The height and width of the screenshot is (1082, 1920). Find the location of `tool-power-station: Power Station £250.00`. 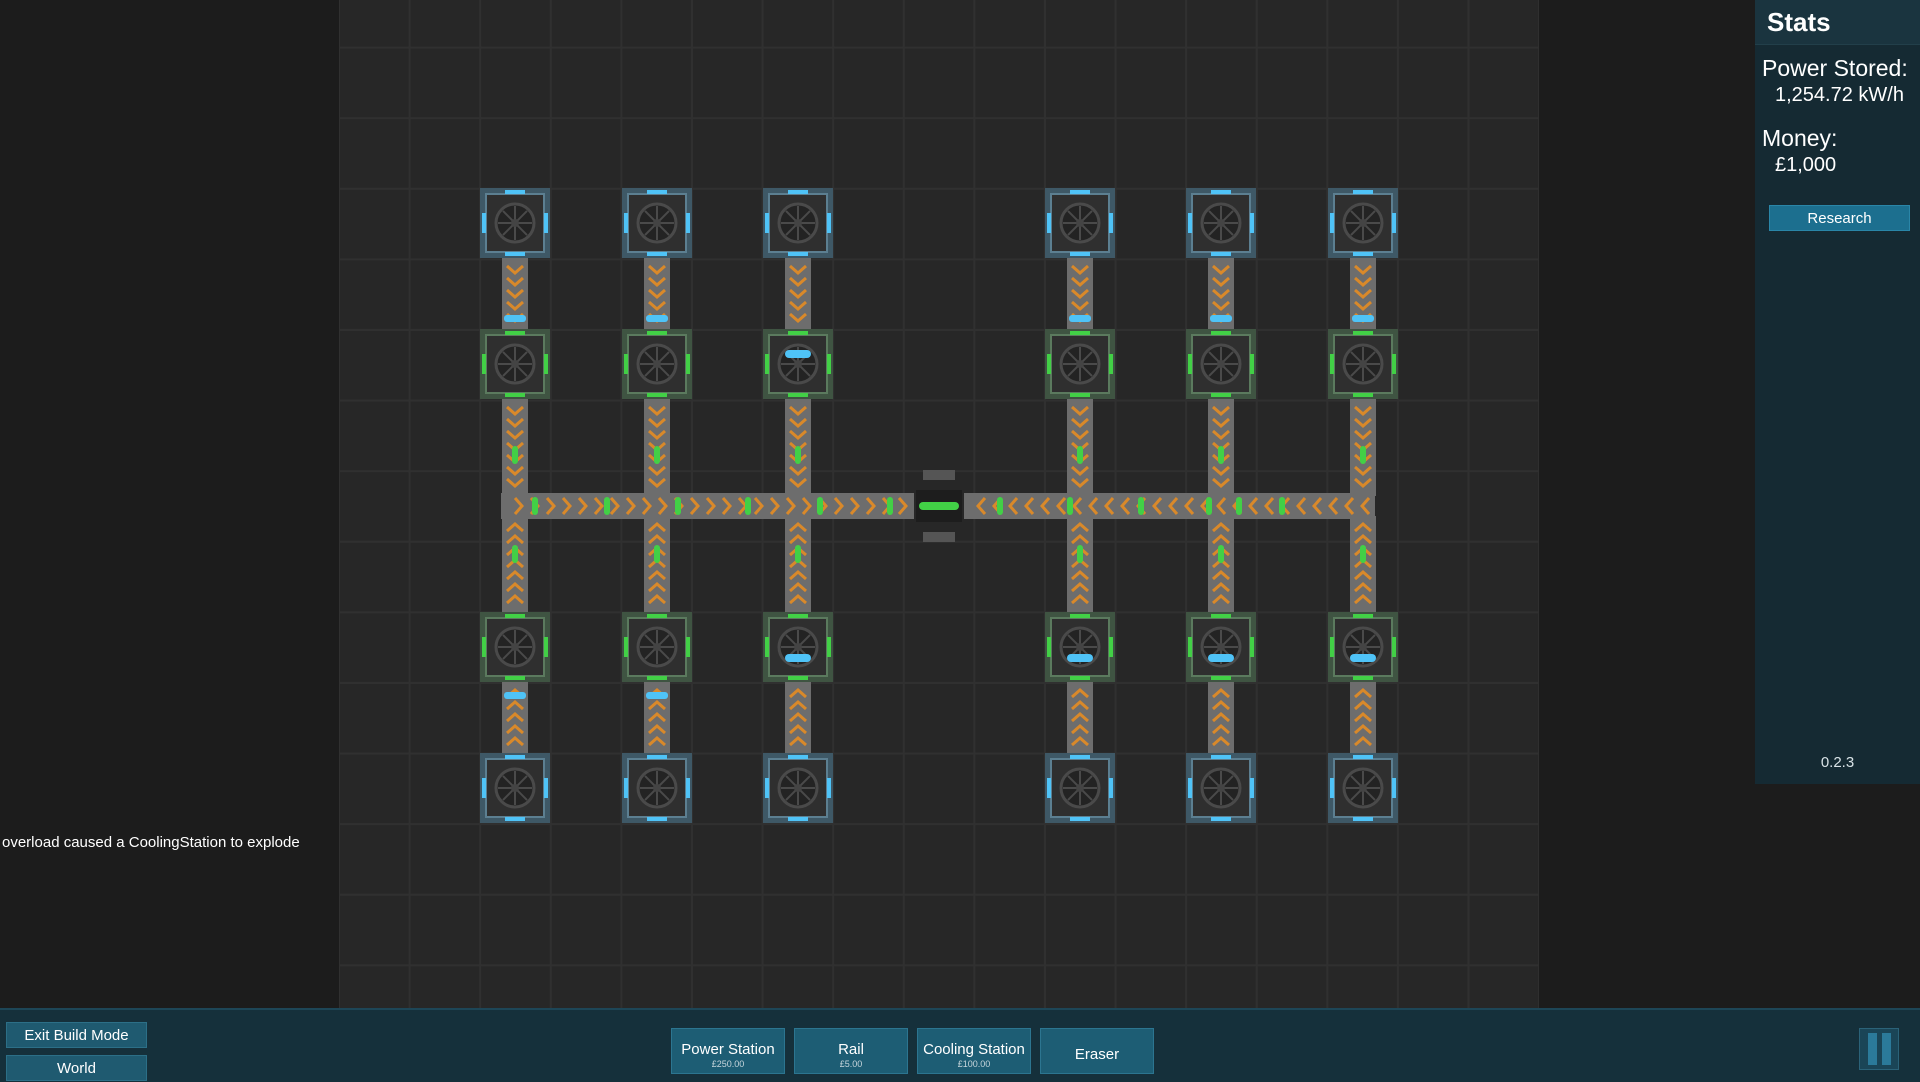

tool-power-station: Power Station £250.00 is located at coordinates (728, 1051).